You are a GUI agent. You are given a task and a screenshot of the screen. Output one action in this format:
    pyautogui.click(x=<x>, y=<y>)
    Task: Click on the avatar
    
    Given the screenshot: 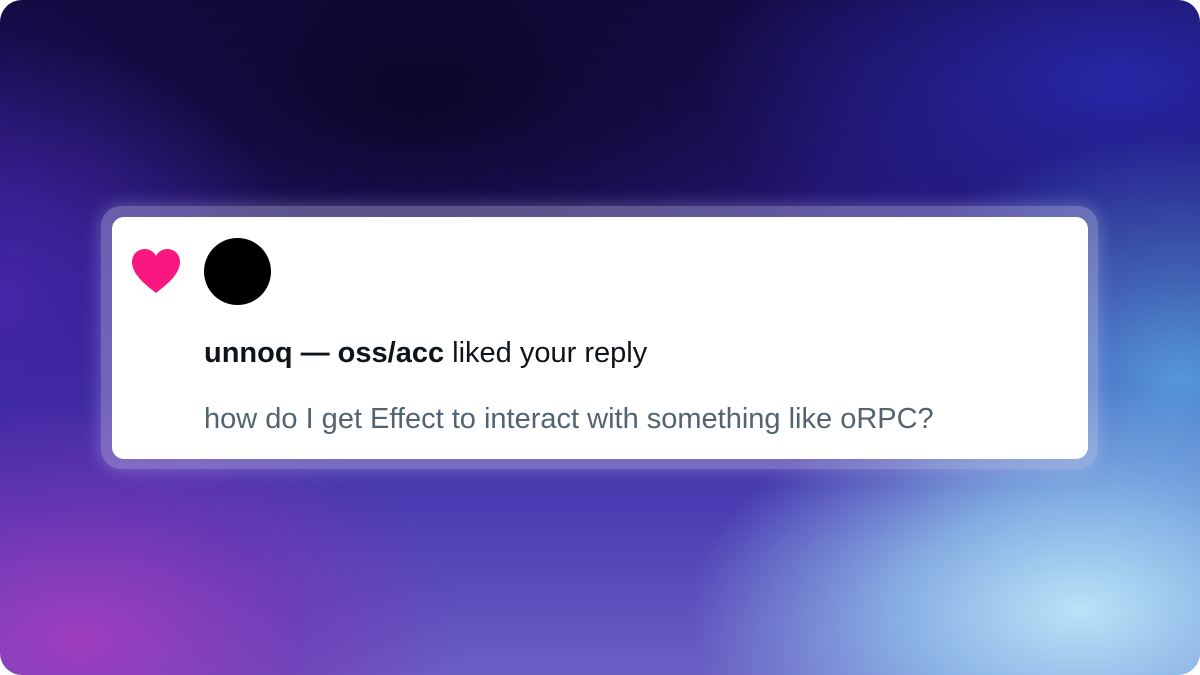 What is the action you would take?
    pyautogui.click(x=237, y=271)
    